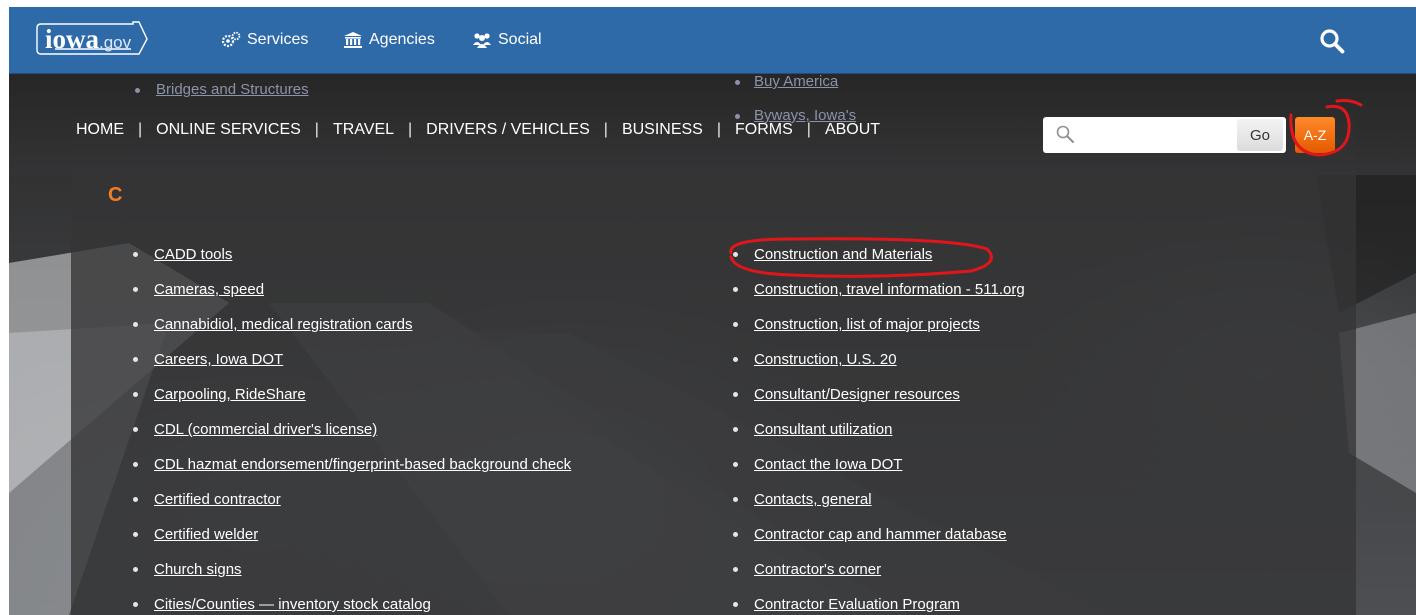 This screenshot has height=615, width=1416. I want to click on list-item: Consultant/Designer resources, so click(878, 394).